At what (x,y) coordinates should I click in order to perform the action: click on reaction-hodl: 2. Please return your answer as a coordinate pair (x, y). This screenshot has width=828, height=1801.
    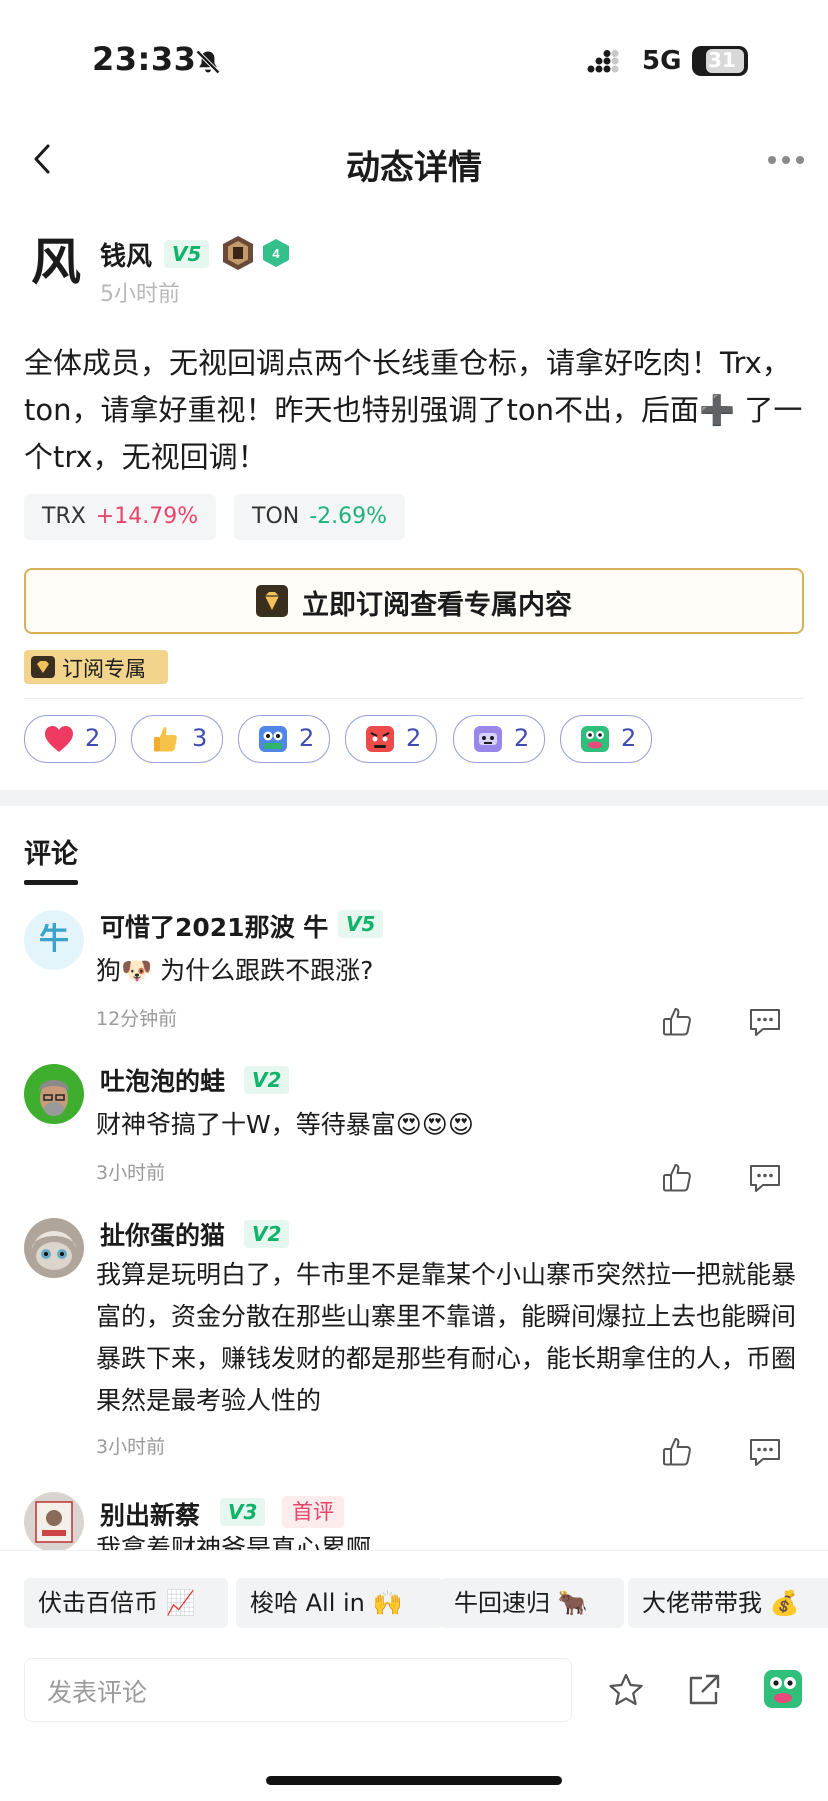
    Looking at the image, I should click on (284, 739).